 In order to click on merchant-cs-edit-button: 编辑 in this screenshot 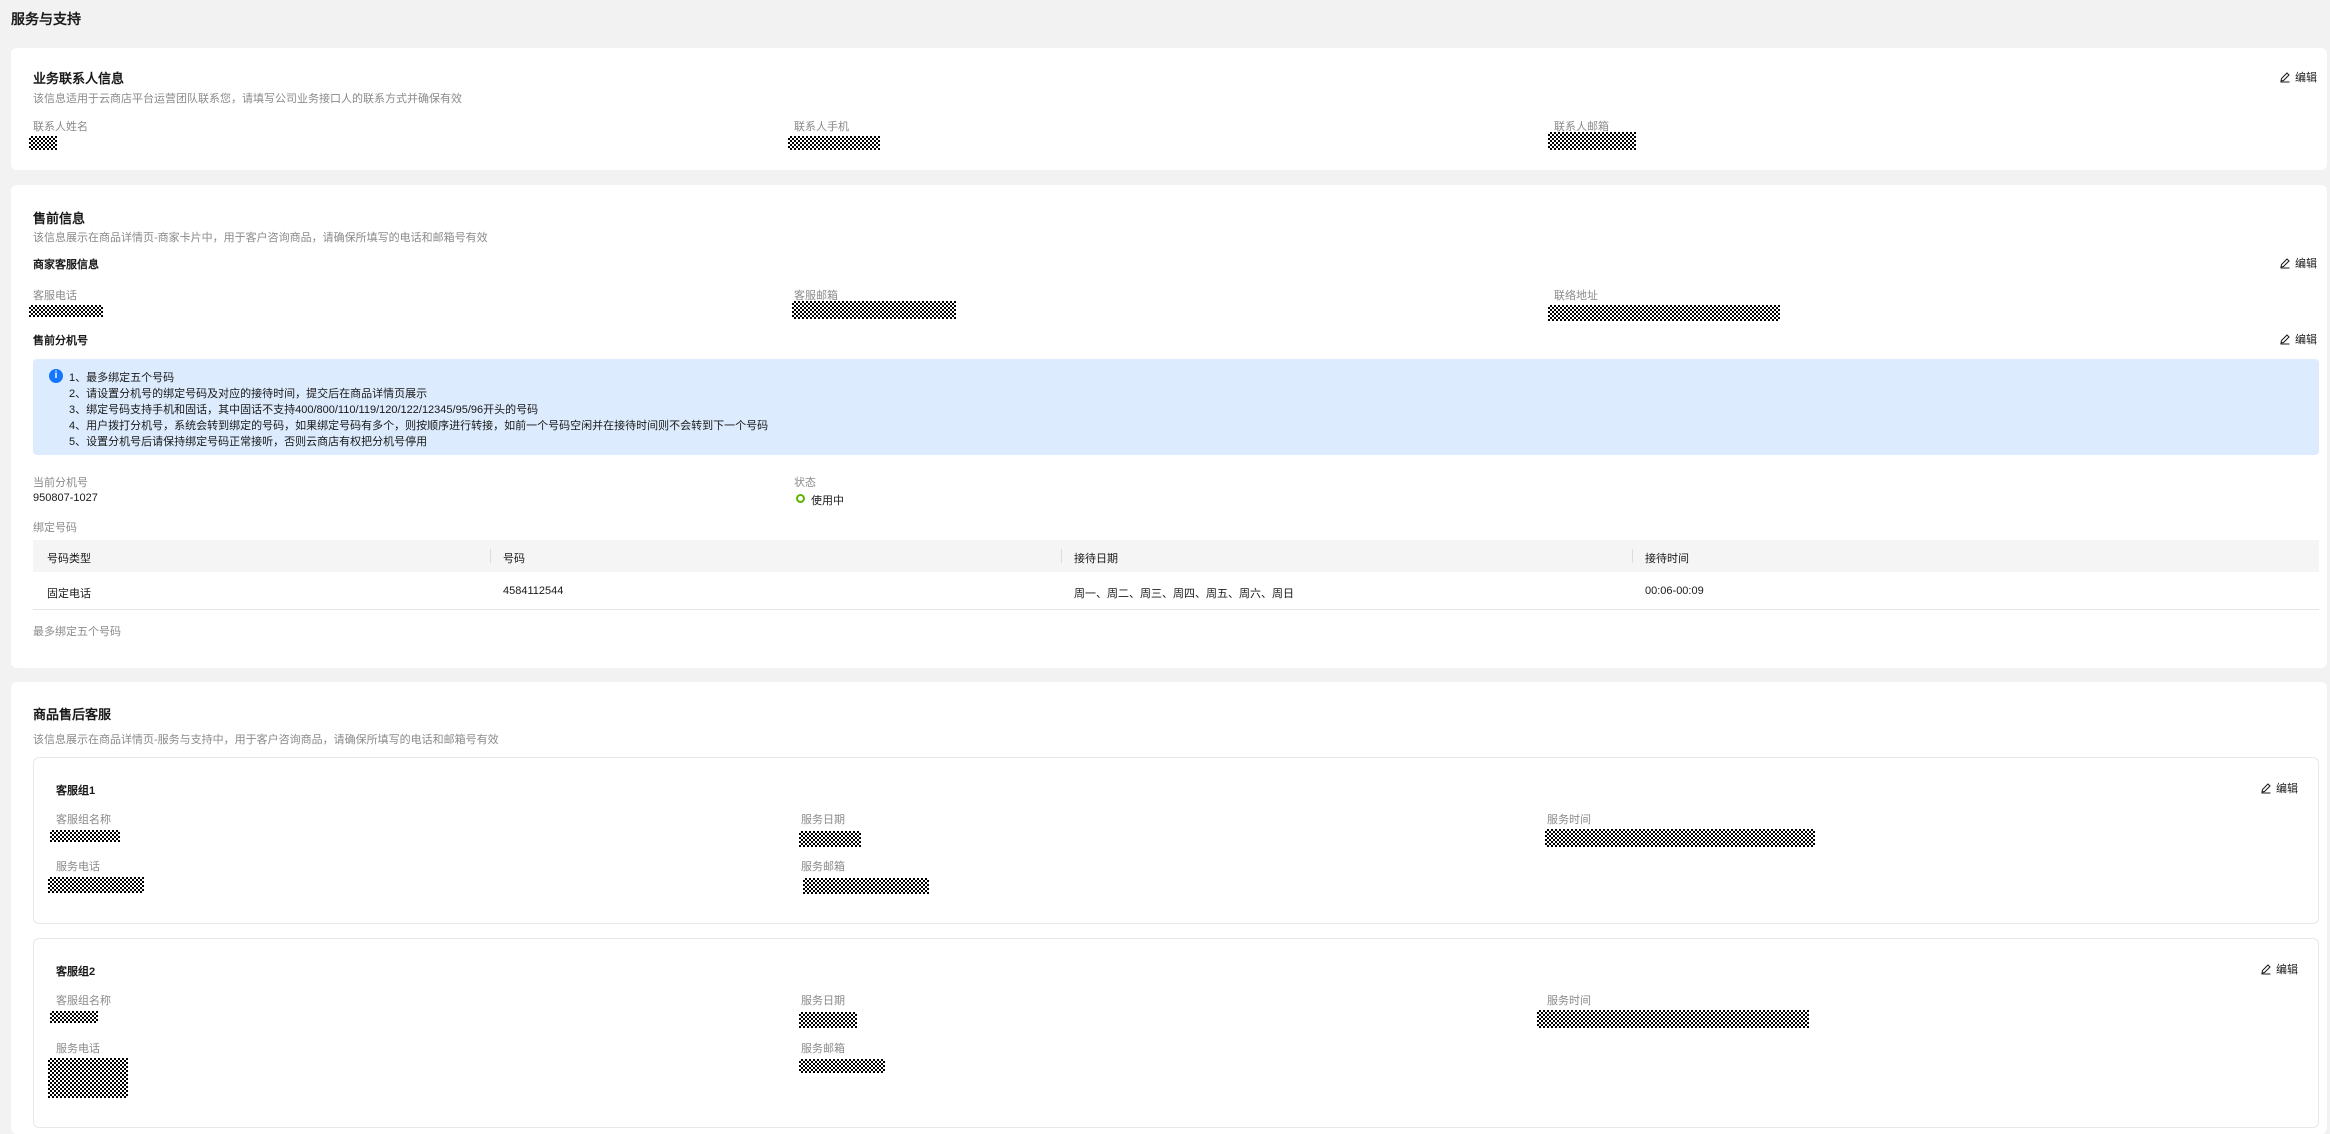, I will do `click(2298, 263)`.